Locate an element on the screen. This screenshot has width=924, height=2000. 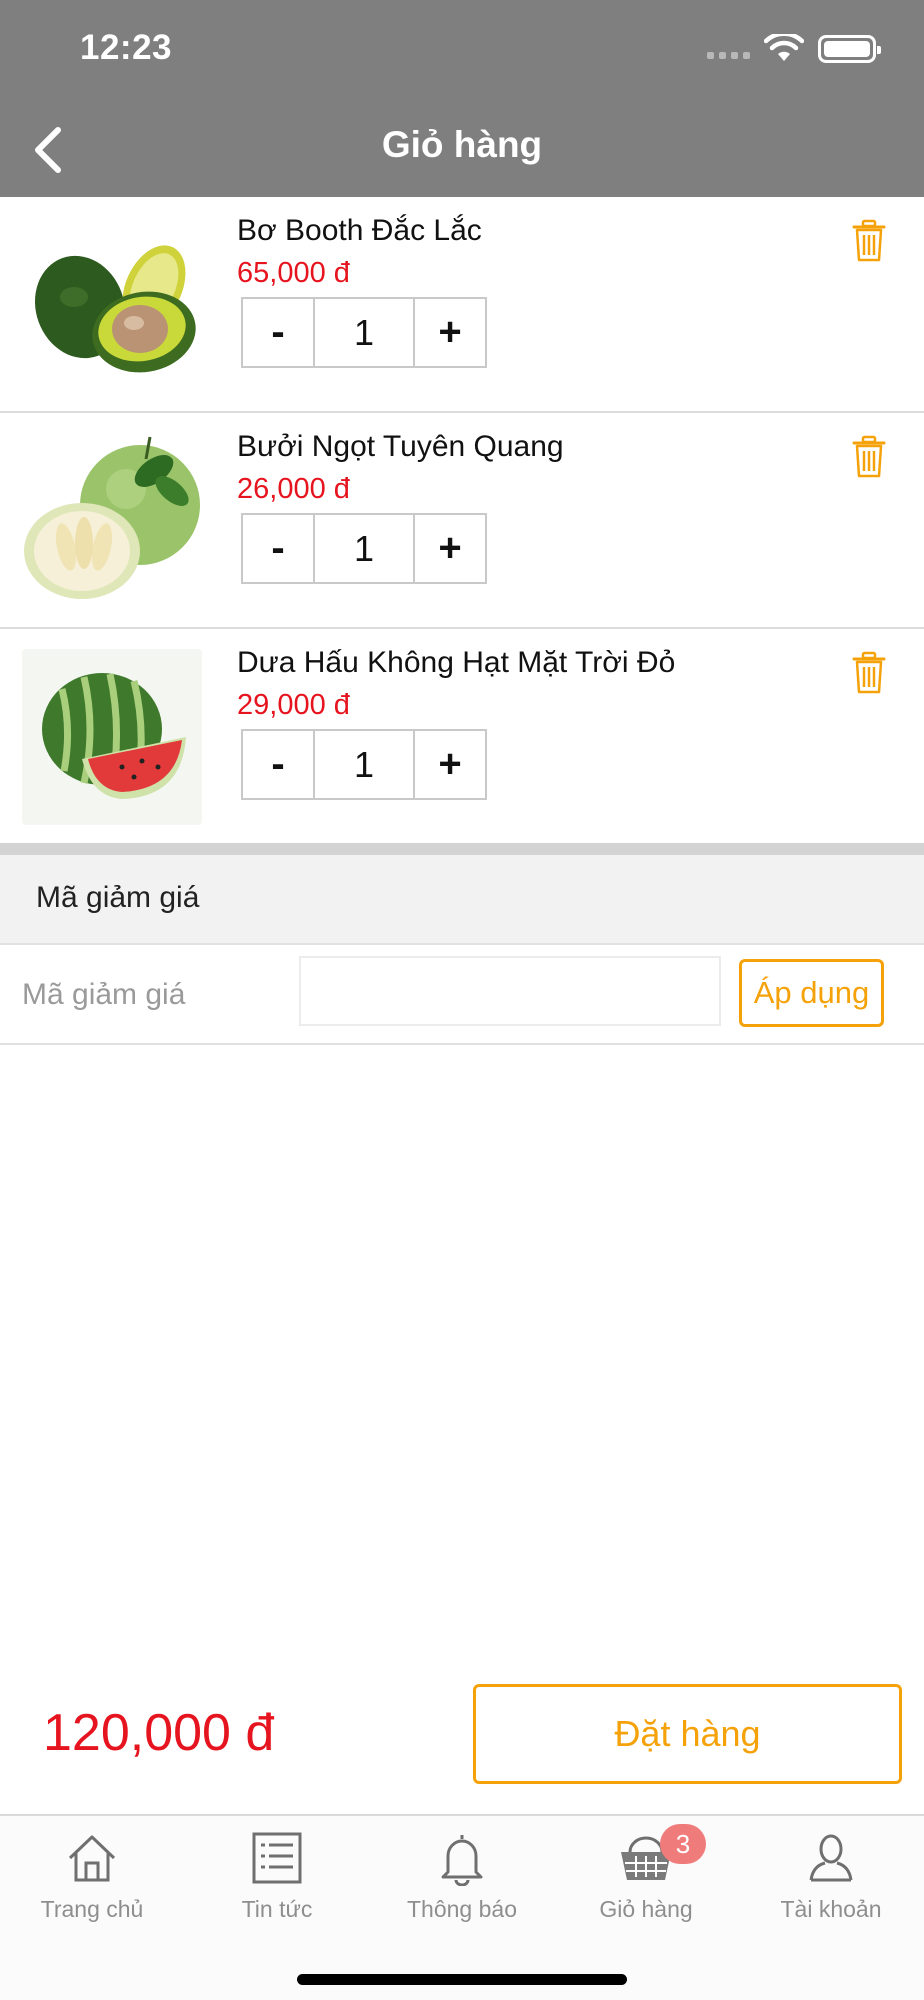
cart-count-badge: 3 is located at coordinates (683, 1844).